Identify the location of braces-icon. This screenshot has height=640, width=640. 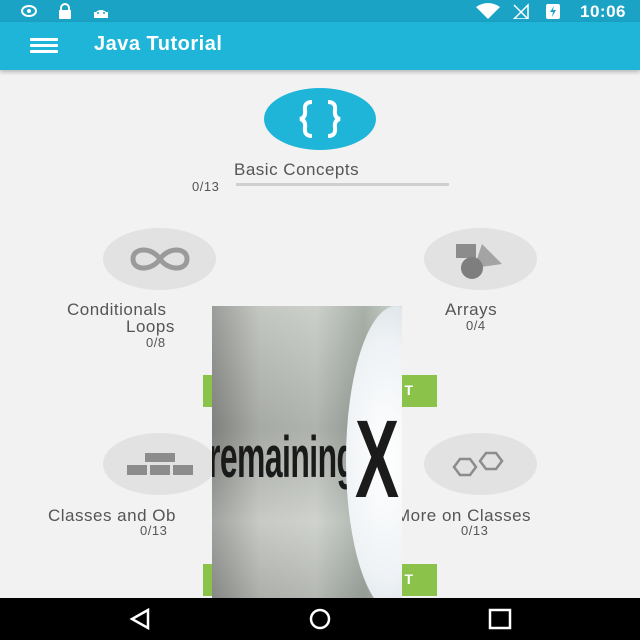
(320, 119).